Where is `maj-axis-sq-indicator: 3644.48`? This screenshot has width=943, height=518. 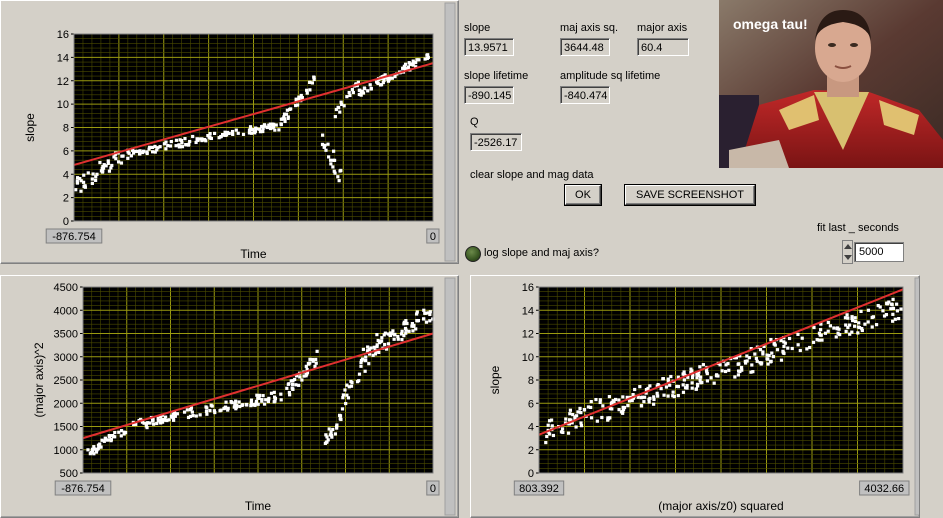
maj-axis-sq-indicator: 3644.48 is located at coordinates (585, 47).